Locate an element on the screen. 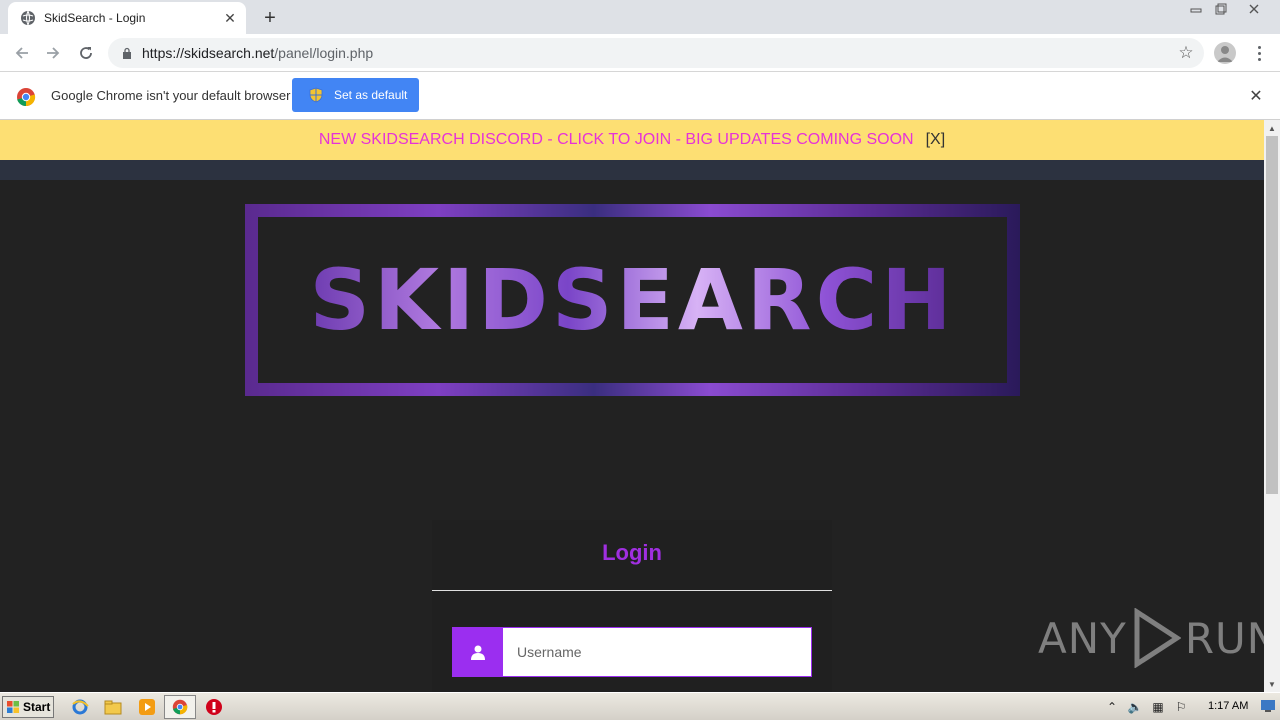 The width and height of the screenshot is (1280, 720). url-text: https://skidsearch.net/panel/login.php is located at coordinates (257, 53).